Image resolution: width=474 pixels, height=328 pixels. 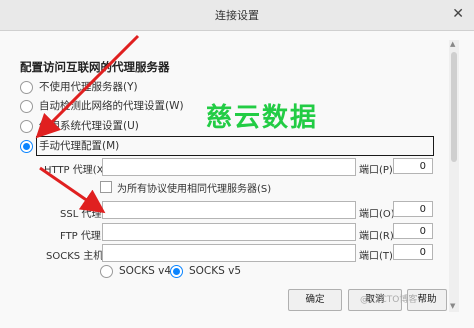 I want to click on socks-v5-label: SOCKS v5, so click(x=215, y=271).